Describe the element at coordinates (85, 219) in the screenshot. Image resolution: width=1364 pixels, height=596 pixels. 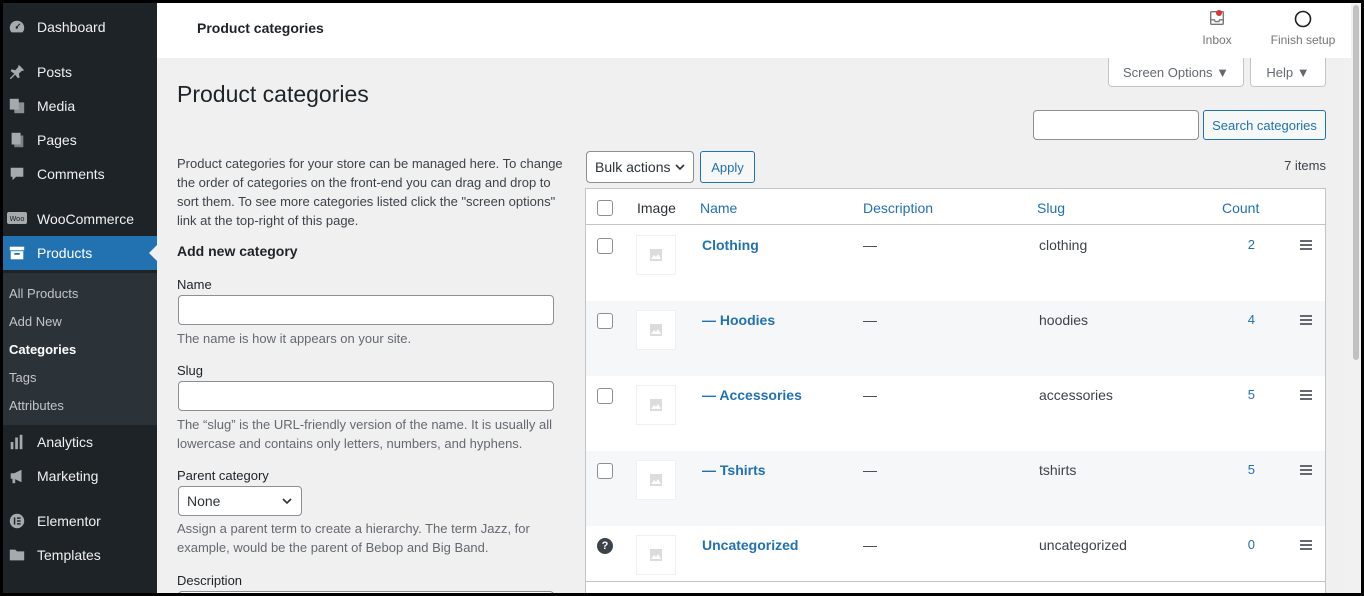
I see `sidebar-item-label: WooCommerce` at that location.